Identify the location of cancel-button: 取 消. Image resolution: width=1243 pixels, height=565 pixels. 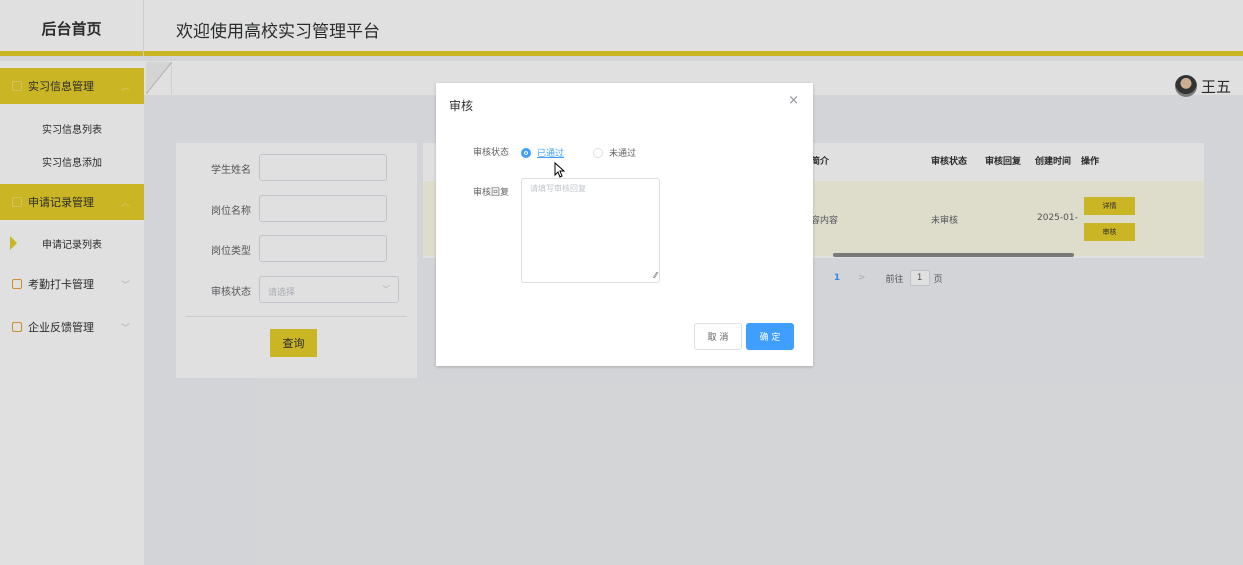
(718, 336).